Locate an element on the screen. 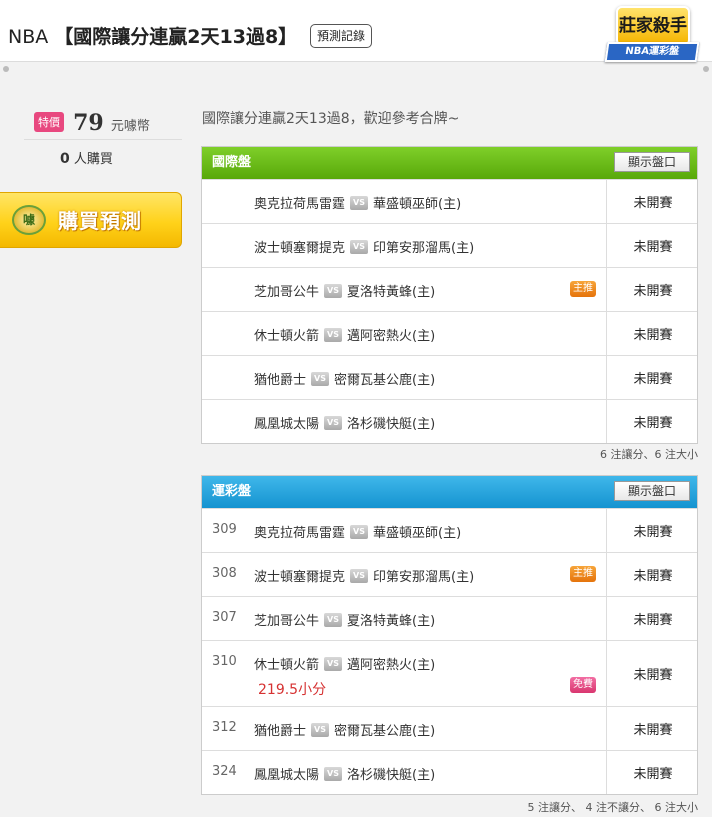 Image resolution: width=712 pixels, height=817 pixels. matchup: 奧克拉荷馬雷霆 VS 華盛頓巫師(主) is located at coordinates (357, 531).